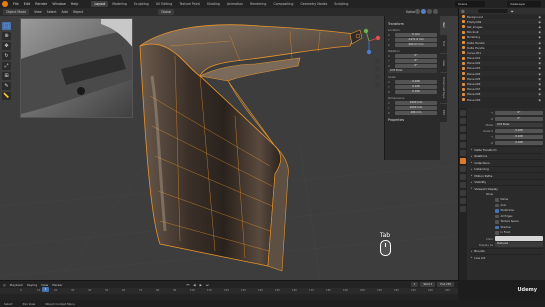 This screenshot has height=307, width=545. Describe the element at coordinates (416, 45) in the screenshot. I see `location-z-field: 984.57 mm` at that location.